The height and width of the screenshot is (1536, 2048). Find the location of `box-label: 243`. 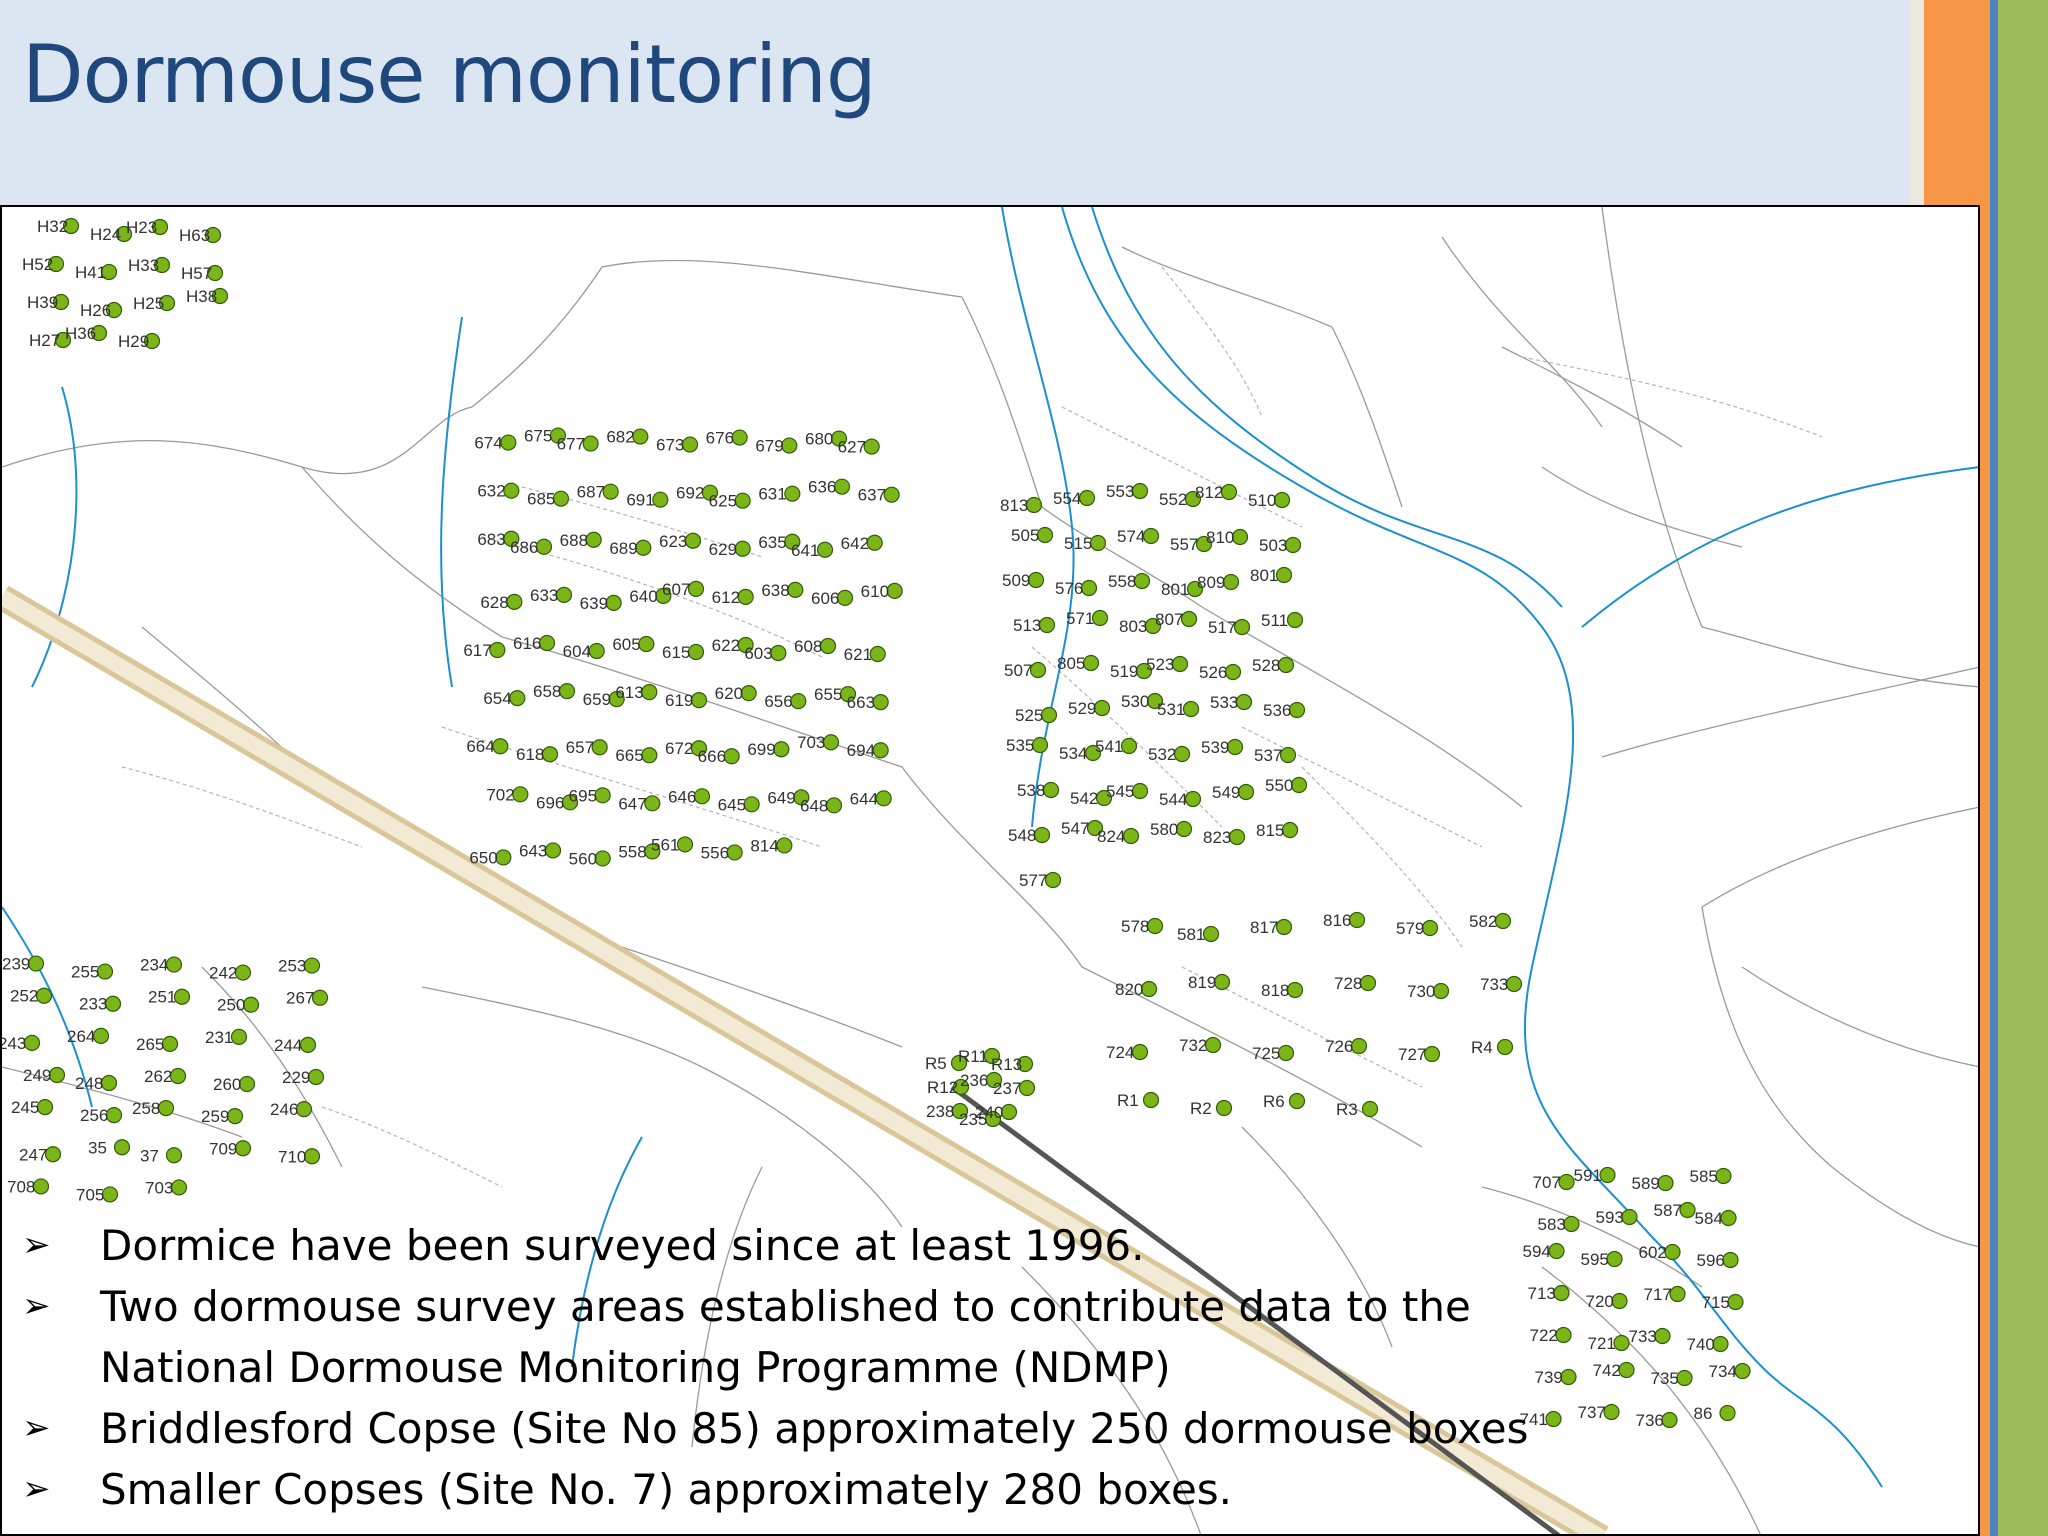

box-label: 243 is located at coordinates (14, 1043).